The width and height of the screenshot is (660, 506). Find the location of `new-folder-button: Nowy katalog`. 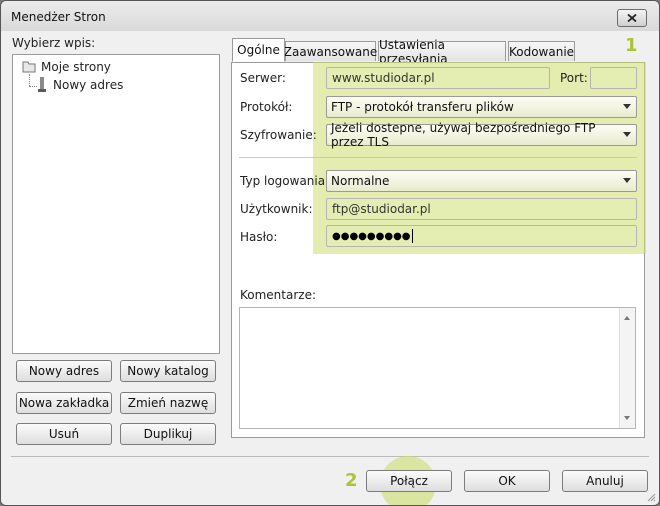

new-folder-button: Nowy katalog is located at coordinates (168, 371).